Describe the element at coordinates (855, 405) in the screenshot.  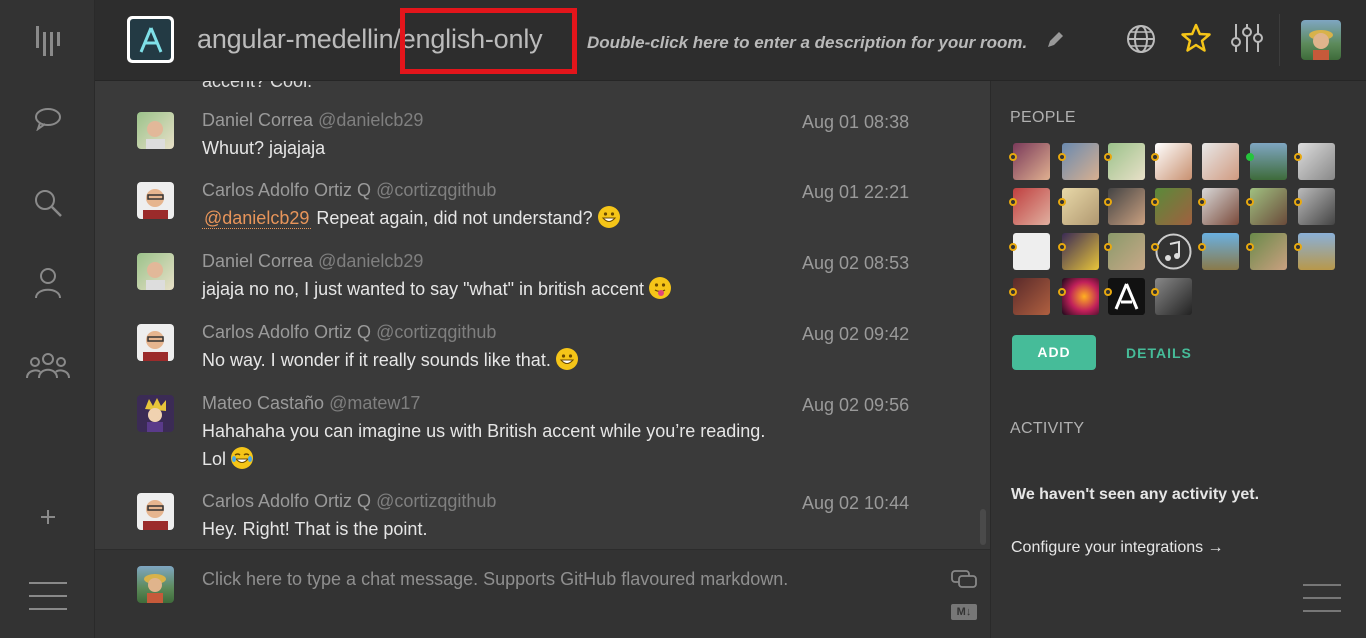
I see `message-time: Aug 02 09:56` at that location.